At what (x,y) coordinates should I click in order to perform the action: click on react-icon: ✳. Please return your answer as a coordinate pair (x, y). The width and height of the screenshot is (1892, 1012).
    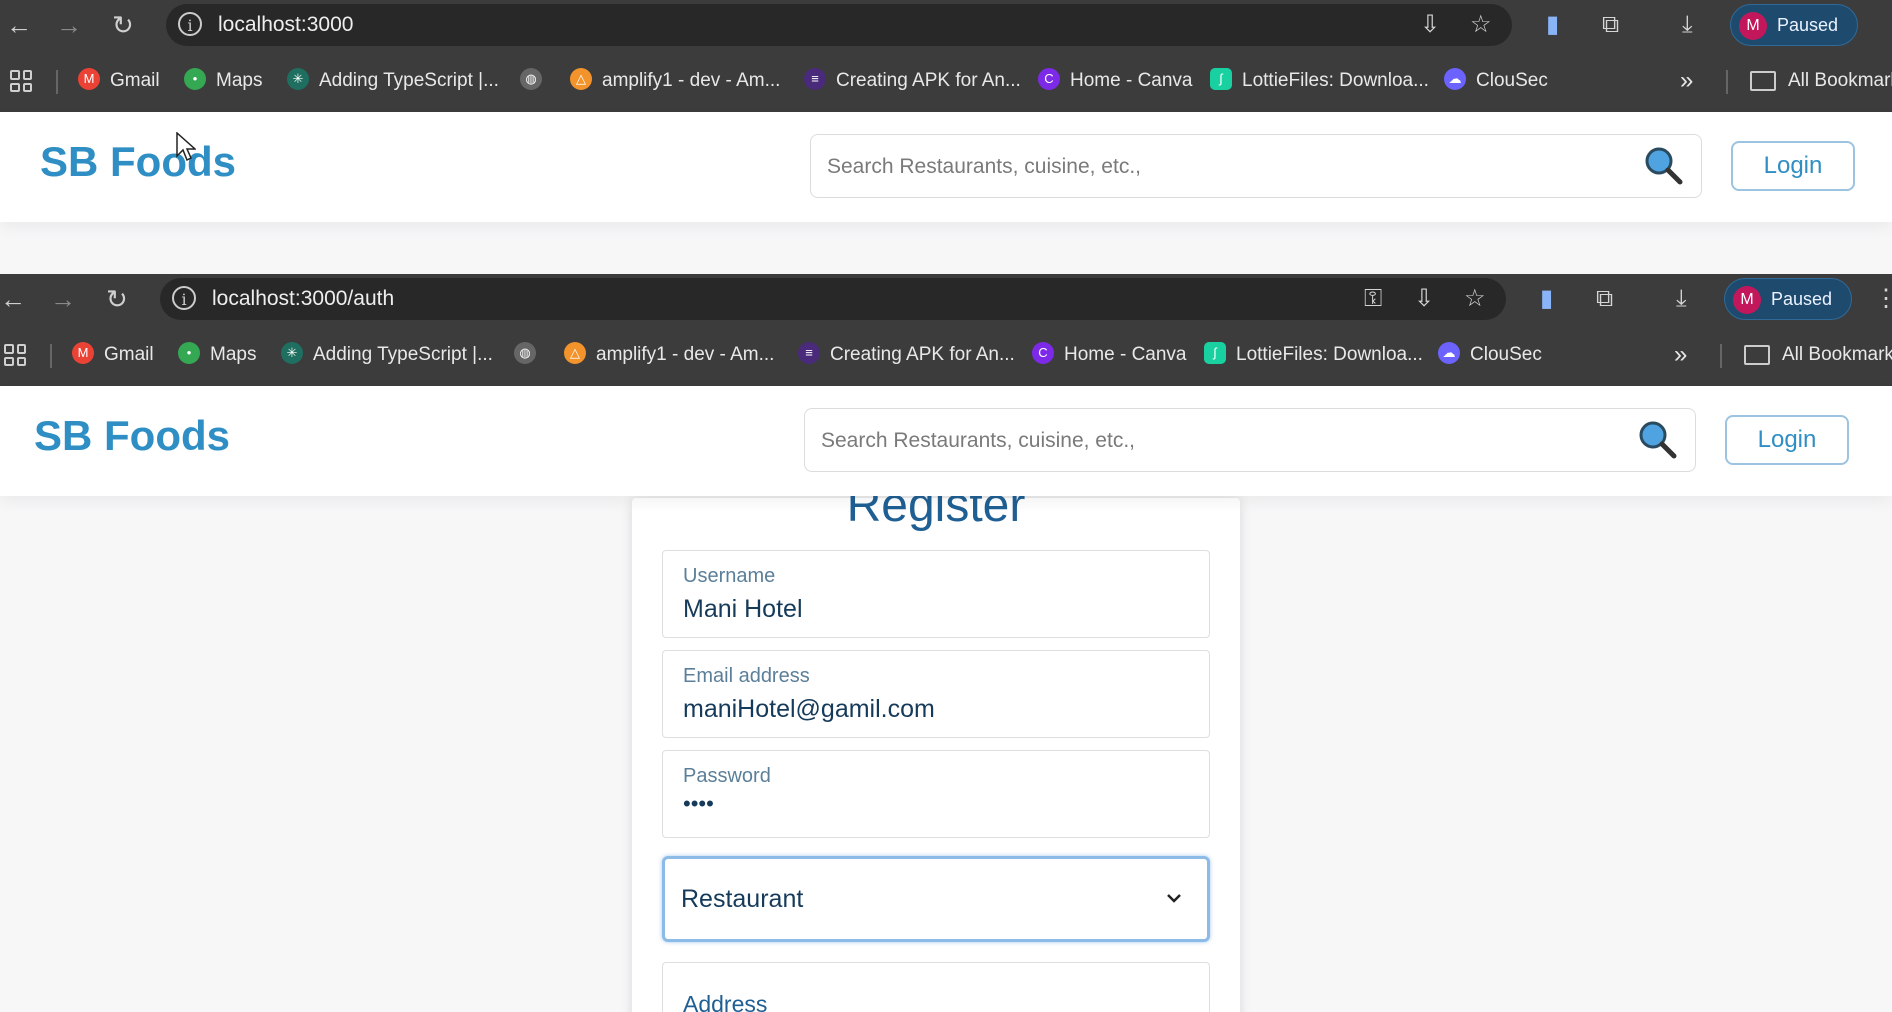
    Looking at the image, I should click on (298, 78).